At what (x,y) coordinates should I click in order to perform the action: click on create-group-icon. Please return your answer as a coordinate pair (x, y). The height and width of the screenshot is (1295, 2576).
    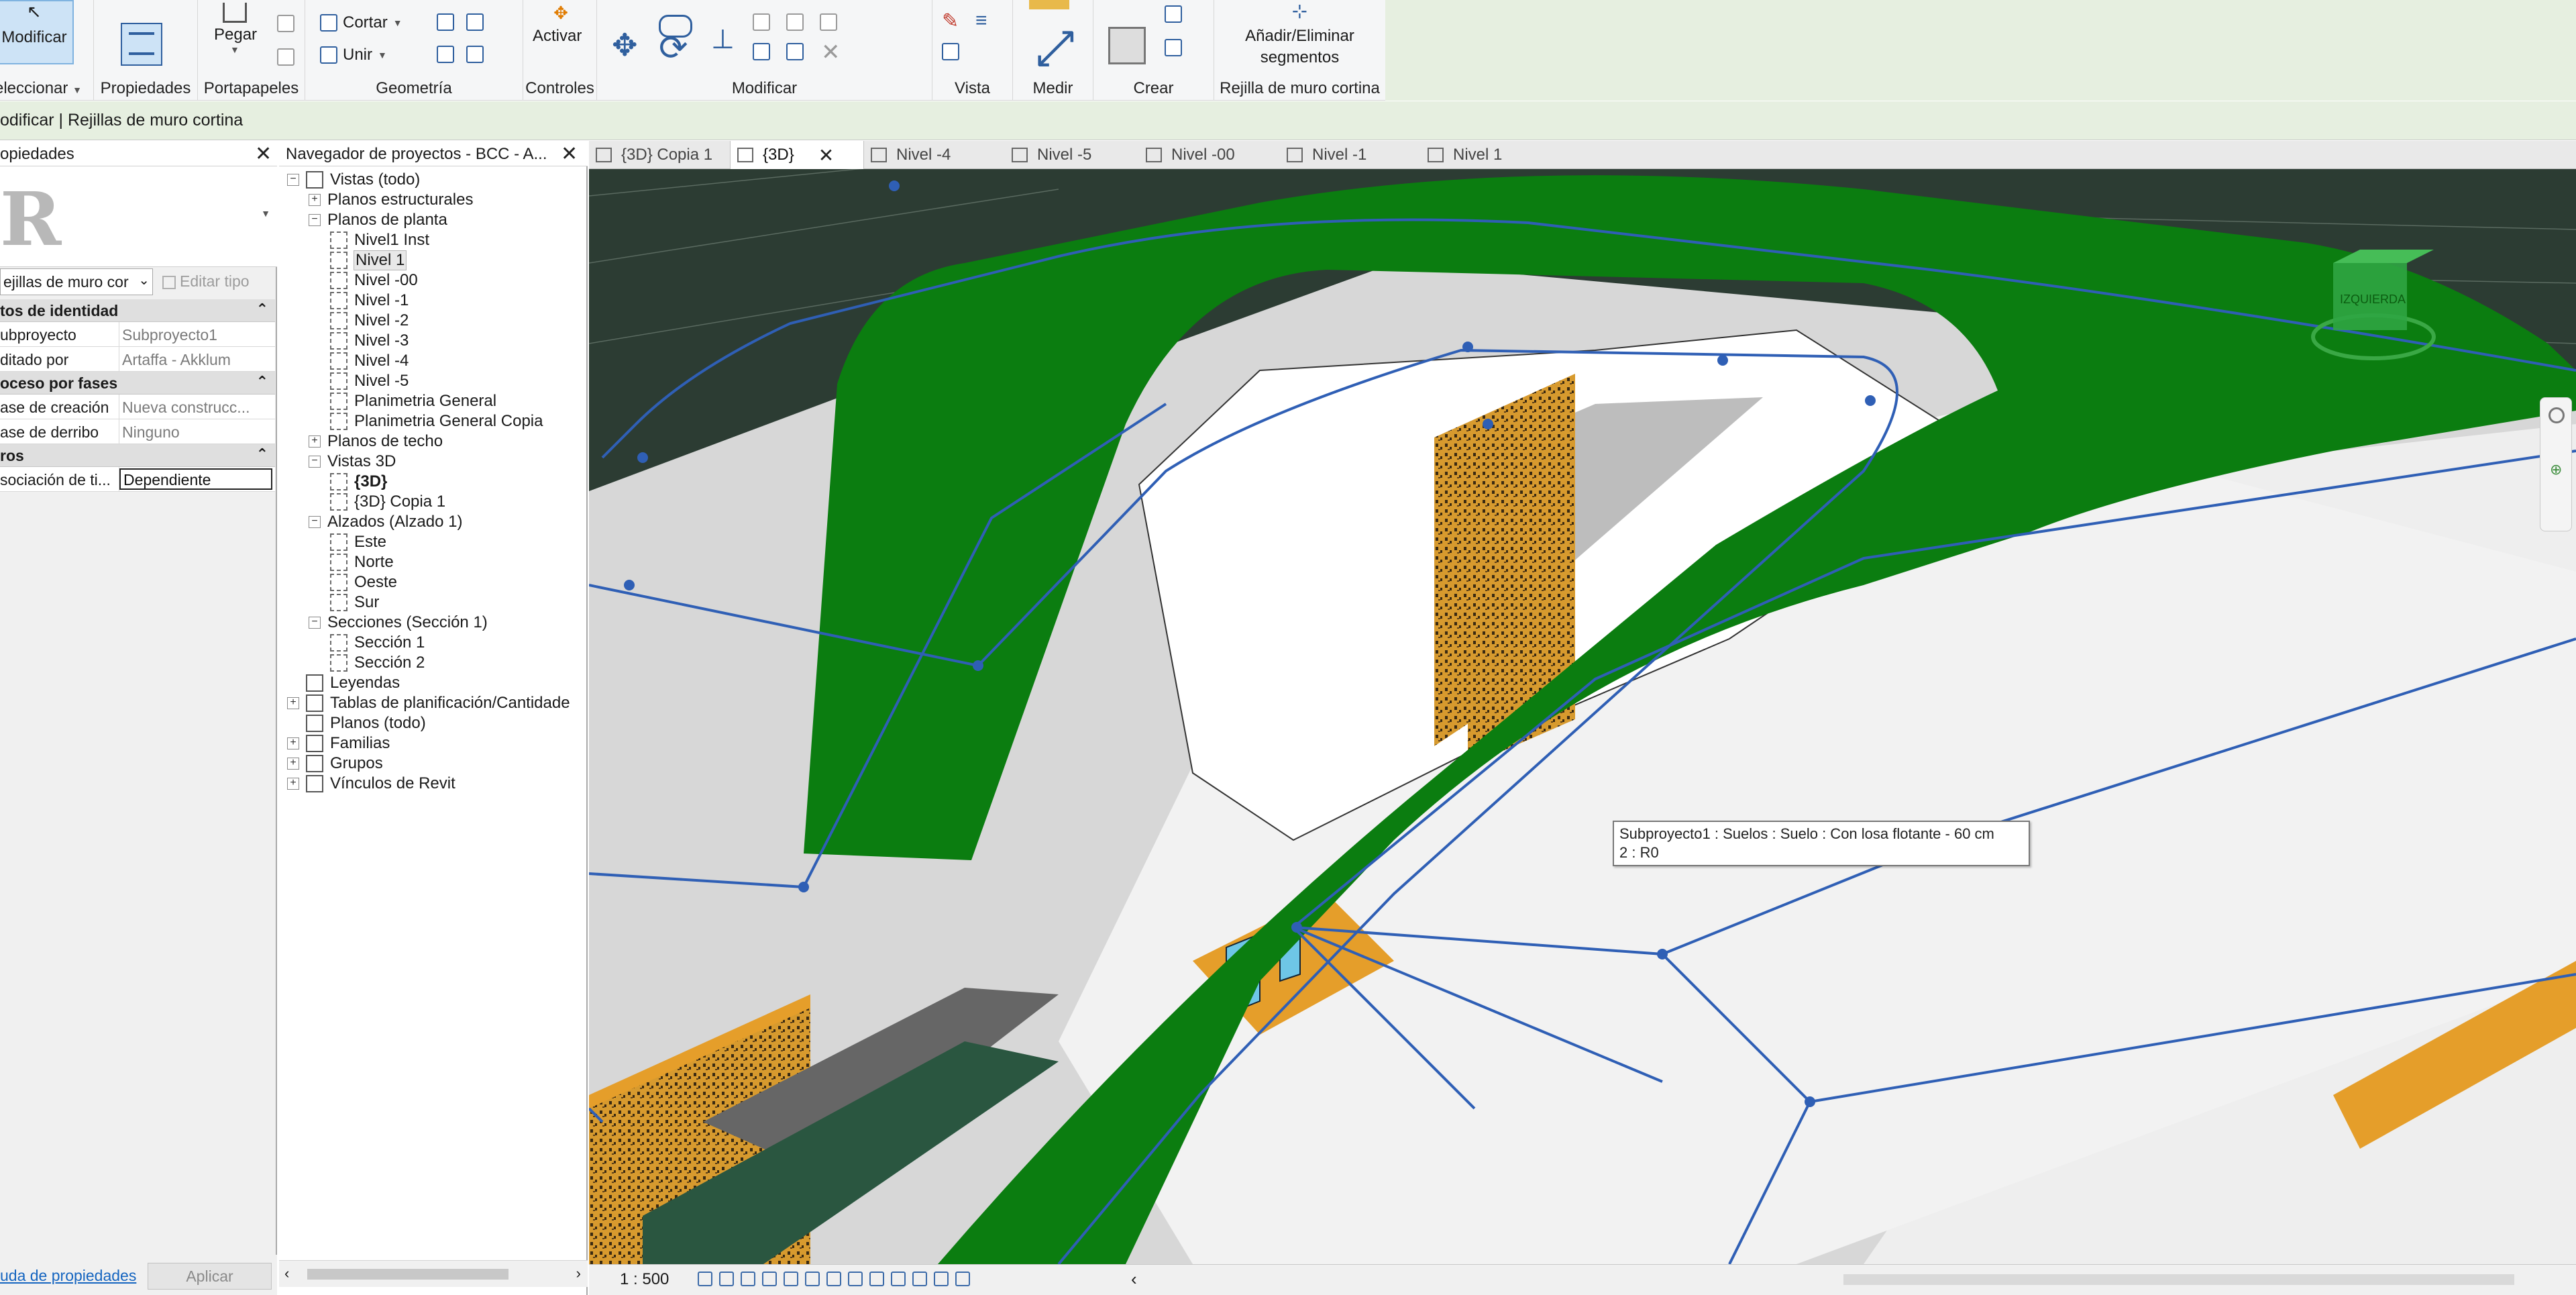
    Looking at the image, I should click on (1173, 14).